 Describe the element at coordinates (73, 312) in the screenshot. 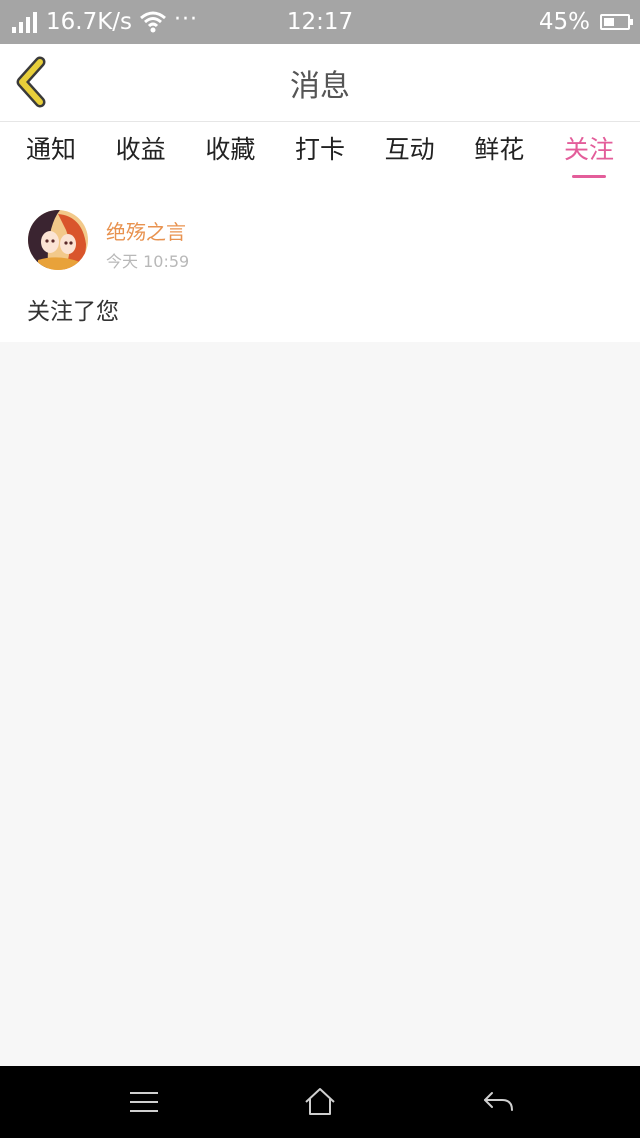

I see `message-text: 关注了您` at that location.